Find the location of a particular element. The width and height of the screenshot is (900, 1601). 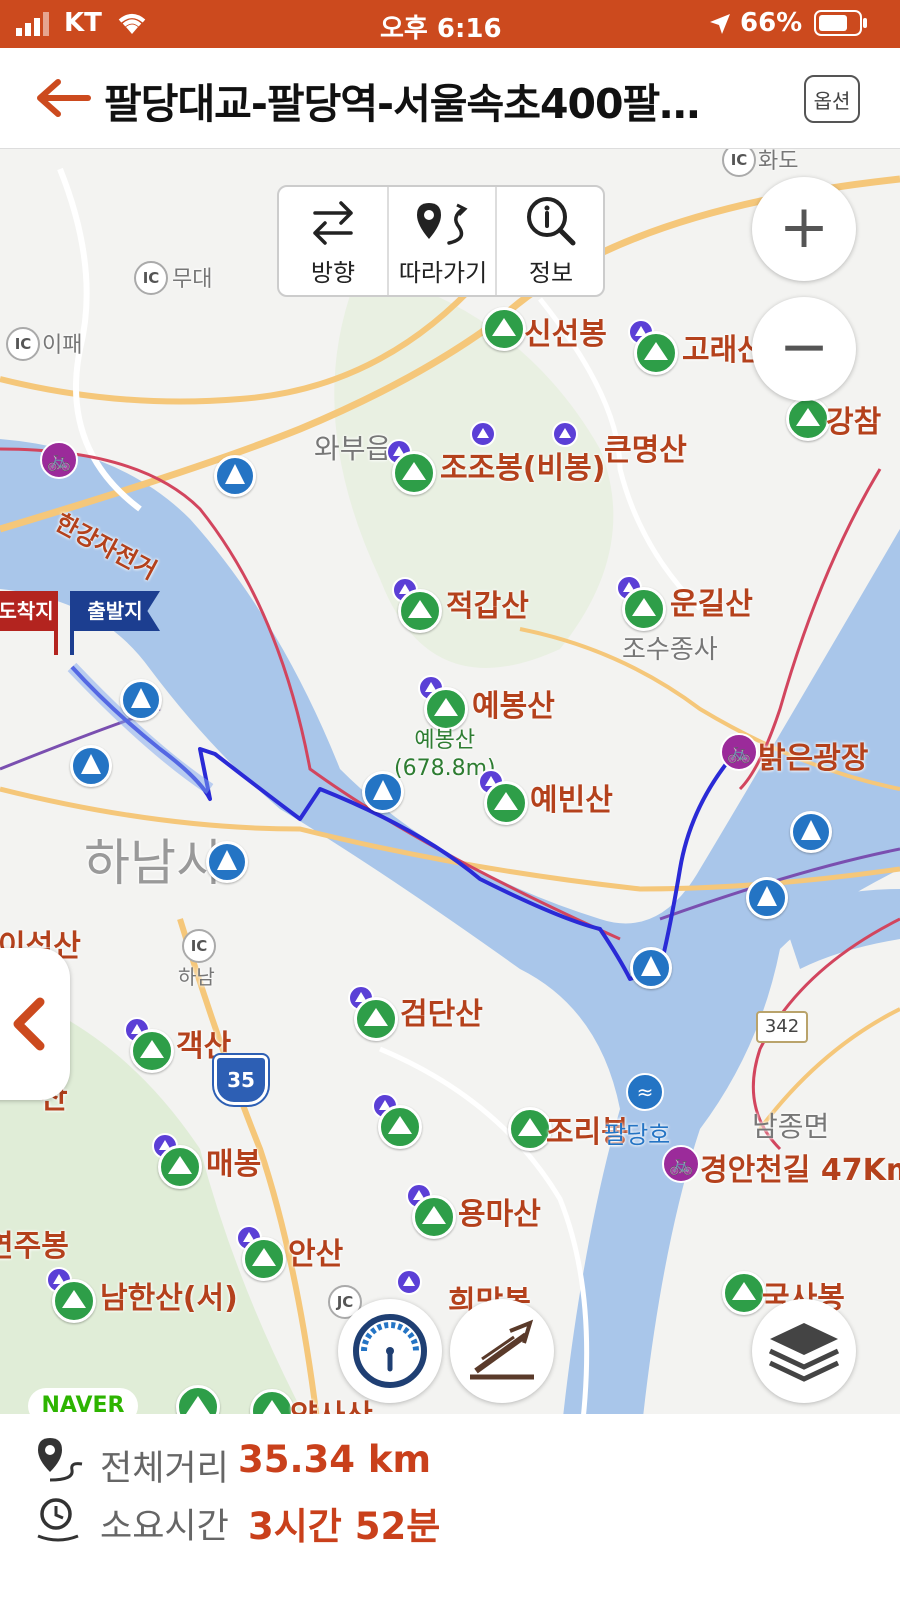

info-search-icon is located at coordinates (551, 221).